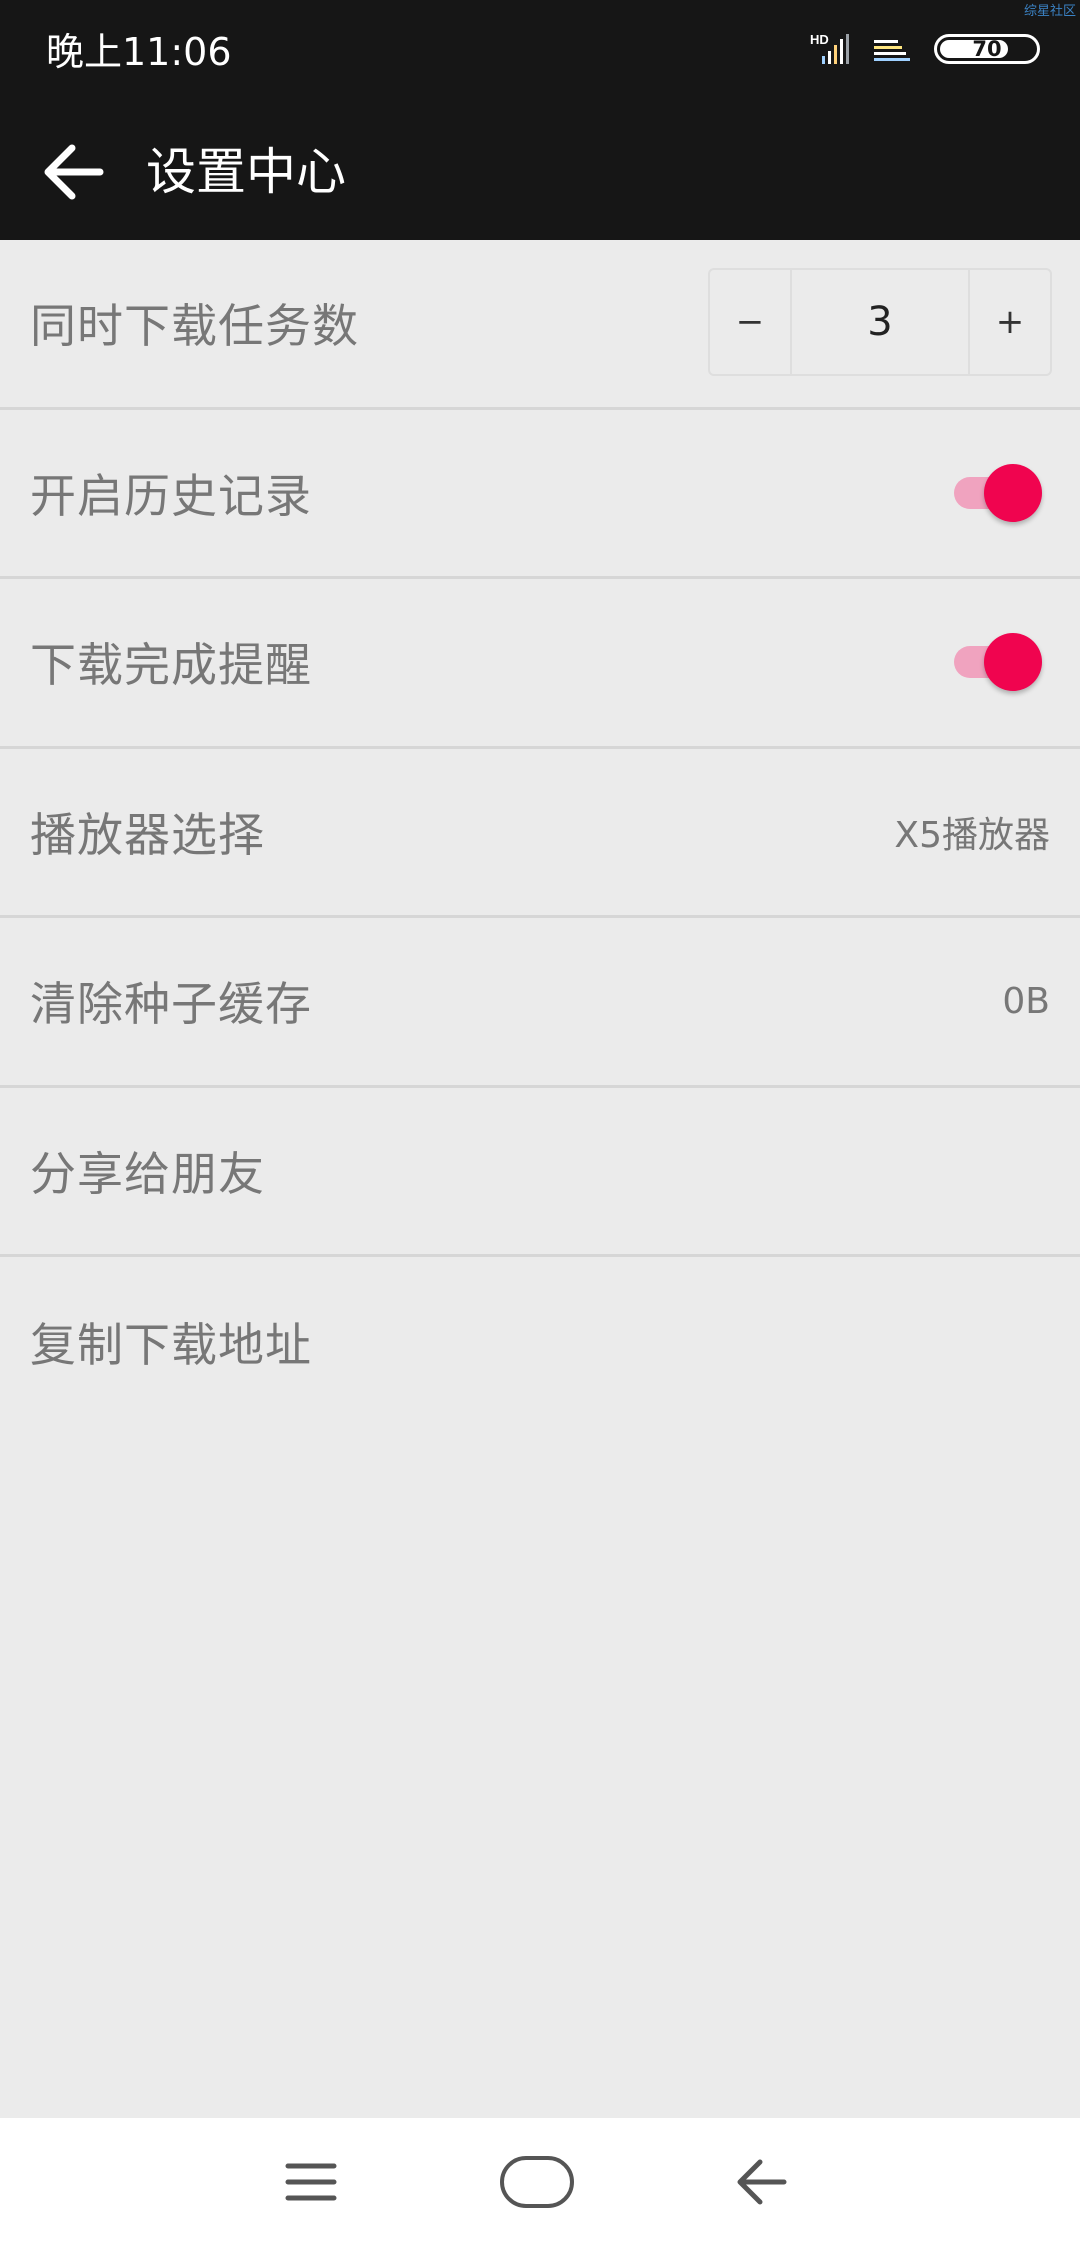  Describe the element at coordinates (171, 1344) in the screenshot. I see `setting-label: 复制下载地址` at that location.